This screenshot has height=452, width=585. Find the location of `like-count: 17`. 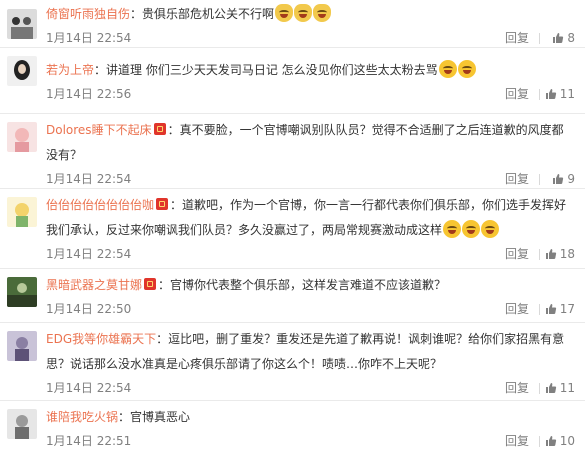

like-count: 17 is located at coordinates (567, 309).